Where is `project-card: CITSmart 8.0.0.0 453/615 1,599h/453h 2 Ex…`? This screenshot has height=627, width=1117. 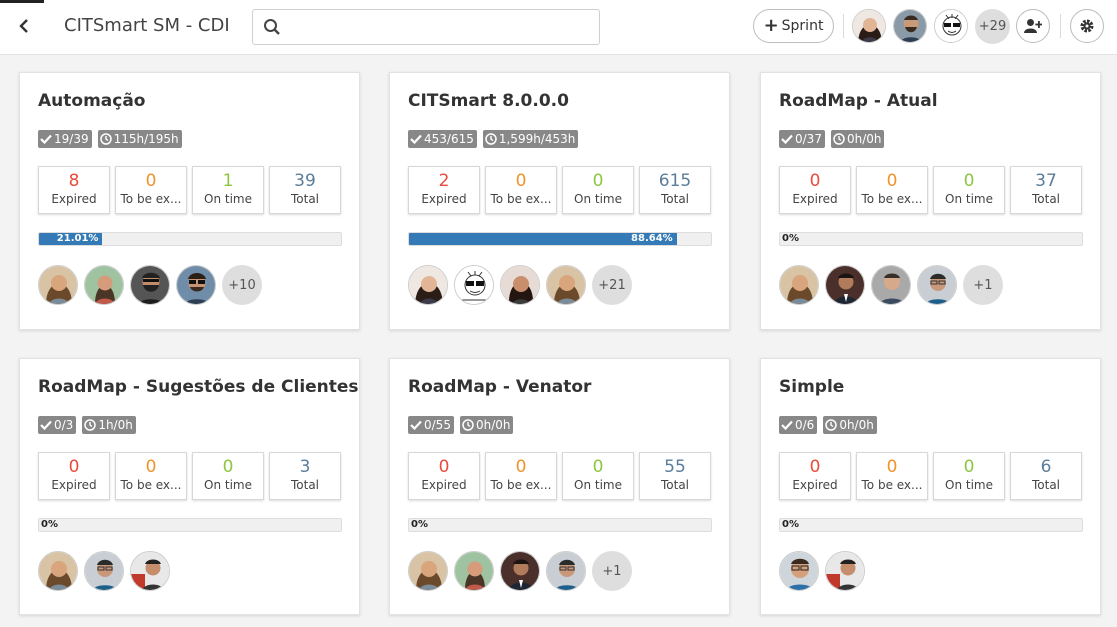 project-card: CITSmart 8.0.0.0 453/615 1,599h/453h 2 Ex… is located at coordinates (559, 201).